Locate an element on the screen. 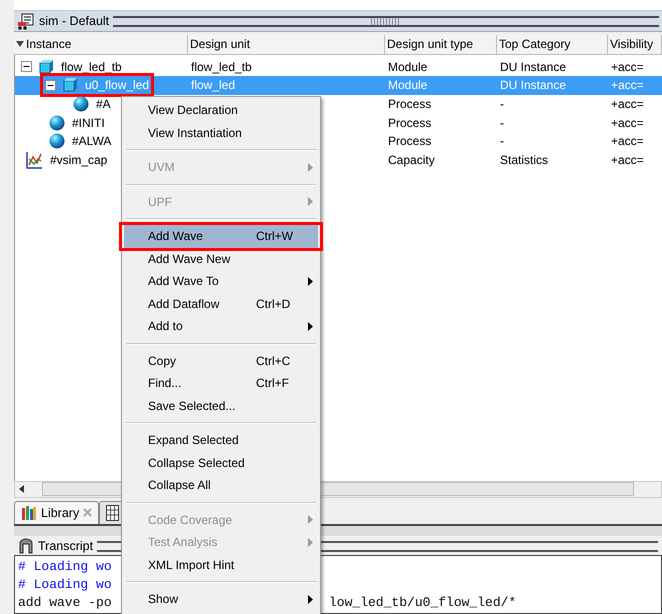  instance-name: #A is located at coordinates (103, 104).